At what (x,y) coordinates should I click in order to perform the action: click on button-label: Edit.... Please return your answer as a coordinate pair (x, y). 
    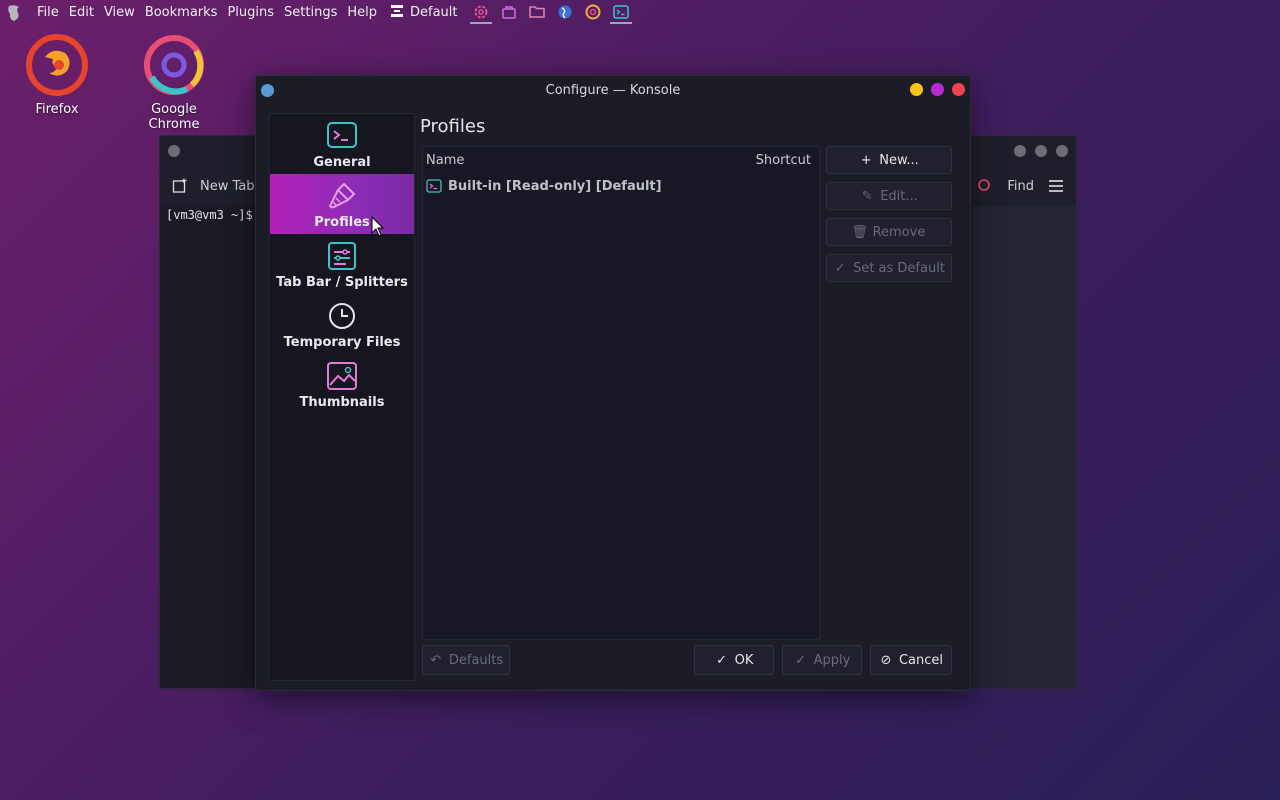
    Looking at the image, I should click on (899, 196).